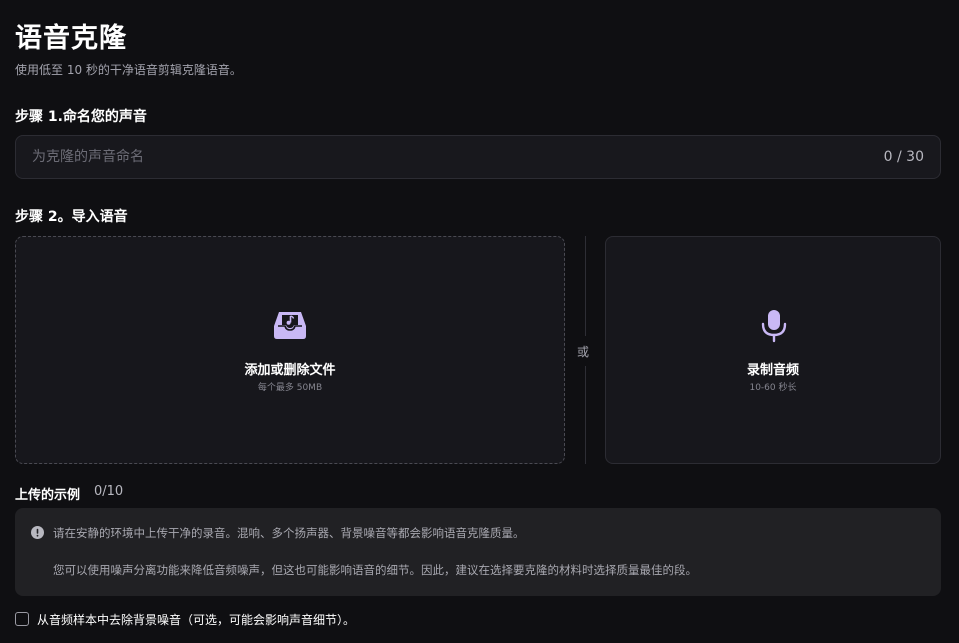  What do you see at coordinates (772, 370) in the screenshot?
I see `record-title: 录制音频` at bounding box center [772, 370].